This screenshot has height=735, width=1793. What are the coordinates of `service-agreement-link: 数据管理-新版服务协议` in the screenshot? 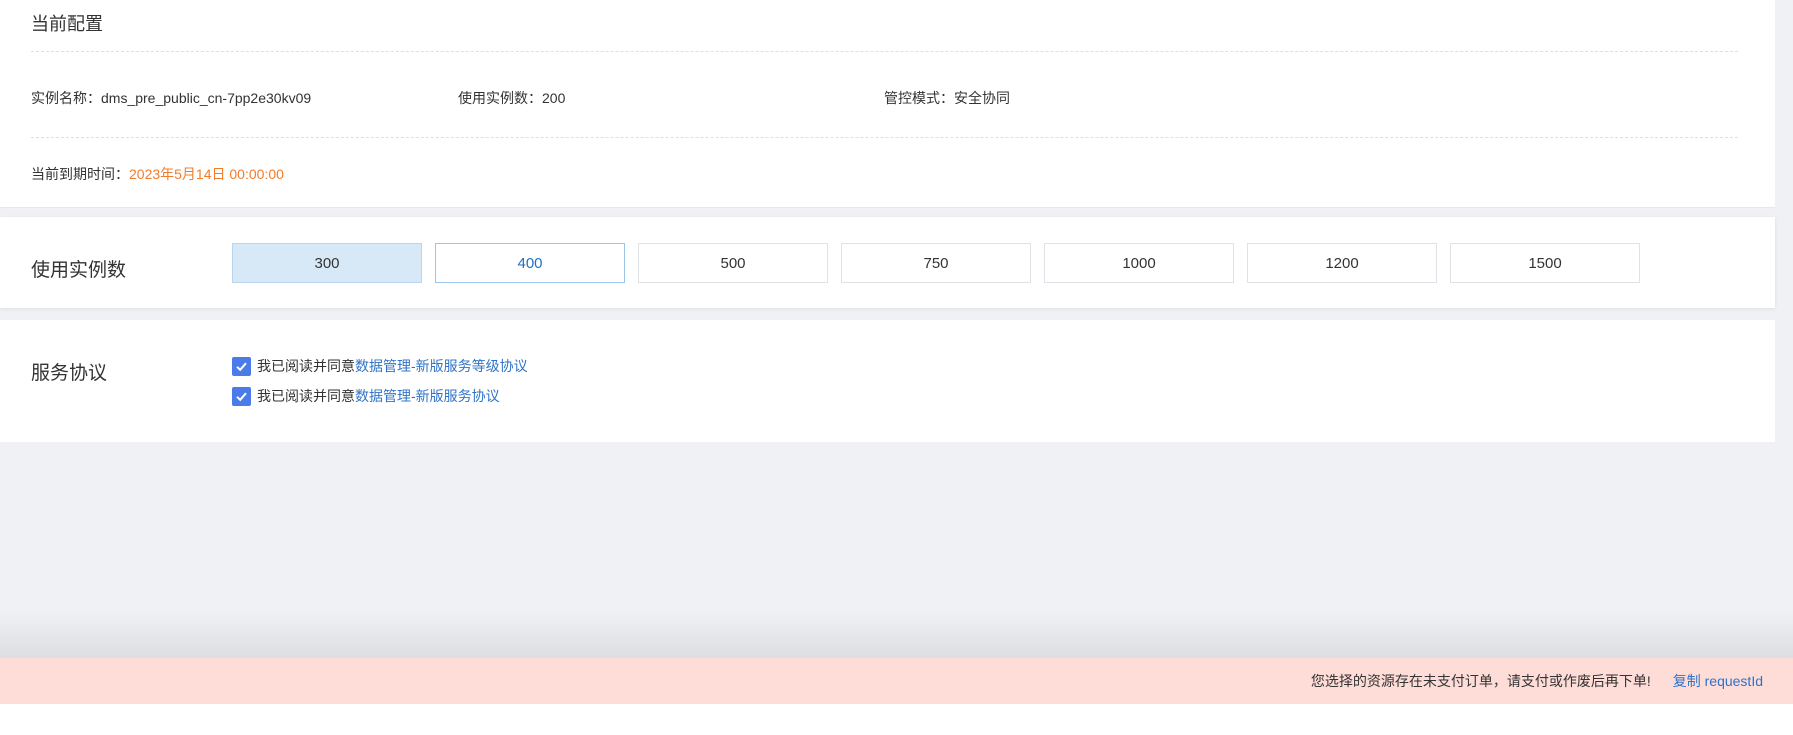 It's located at (427, 396).